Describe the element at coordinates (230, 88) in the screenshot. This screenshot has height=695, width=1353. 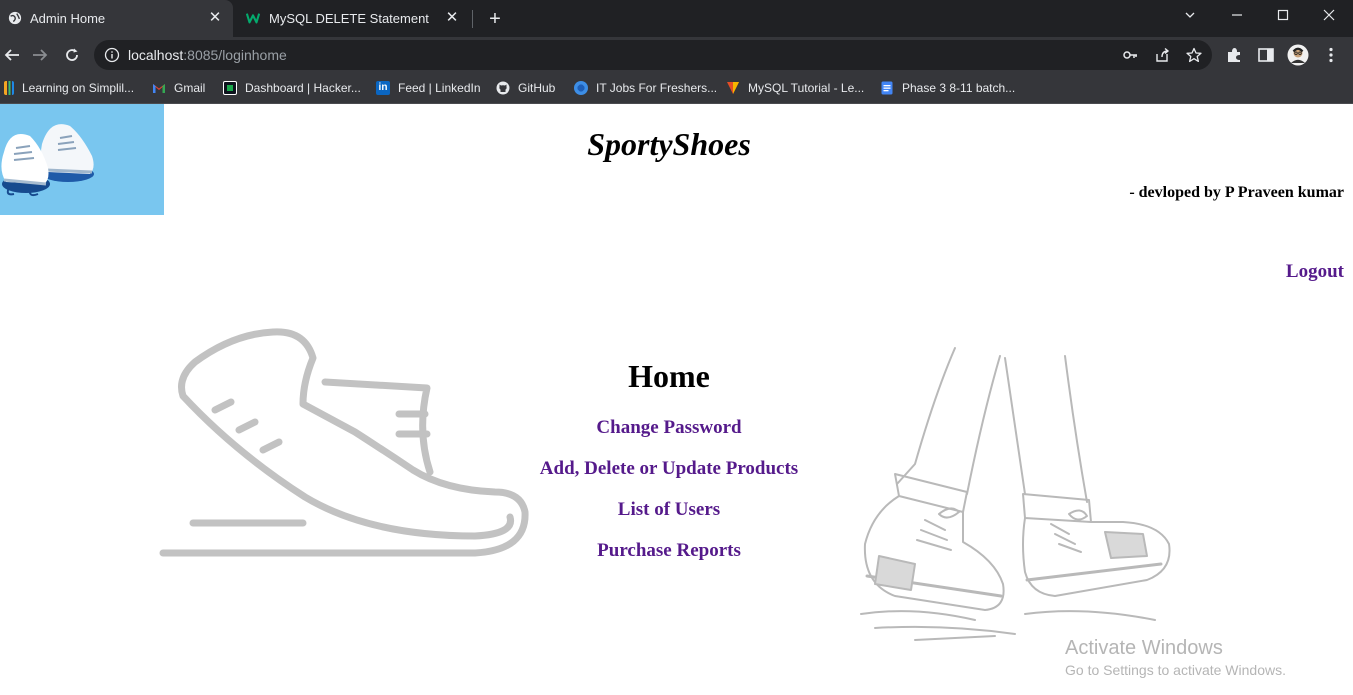
I see `hackerrank-icon` at that location.